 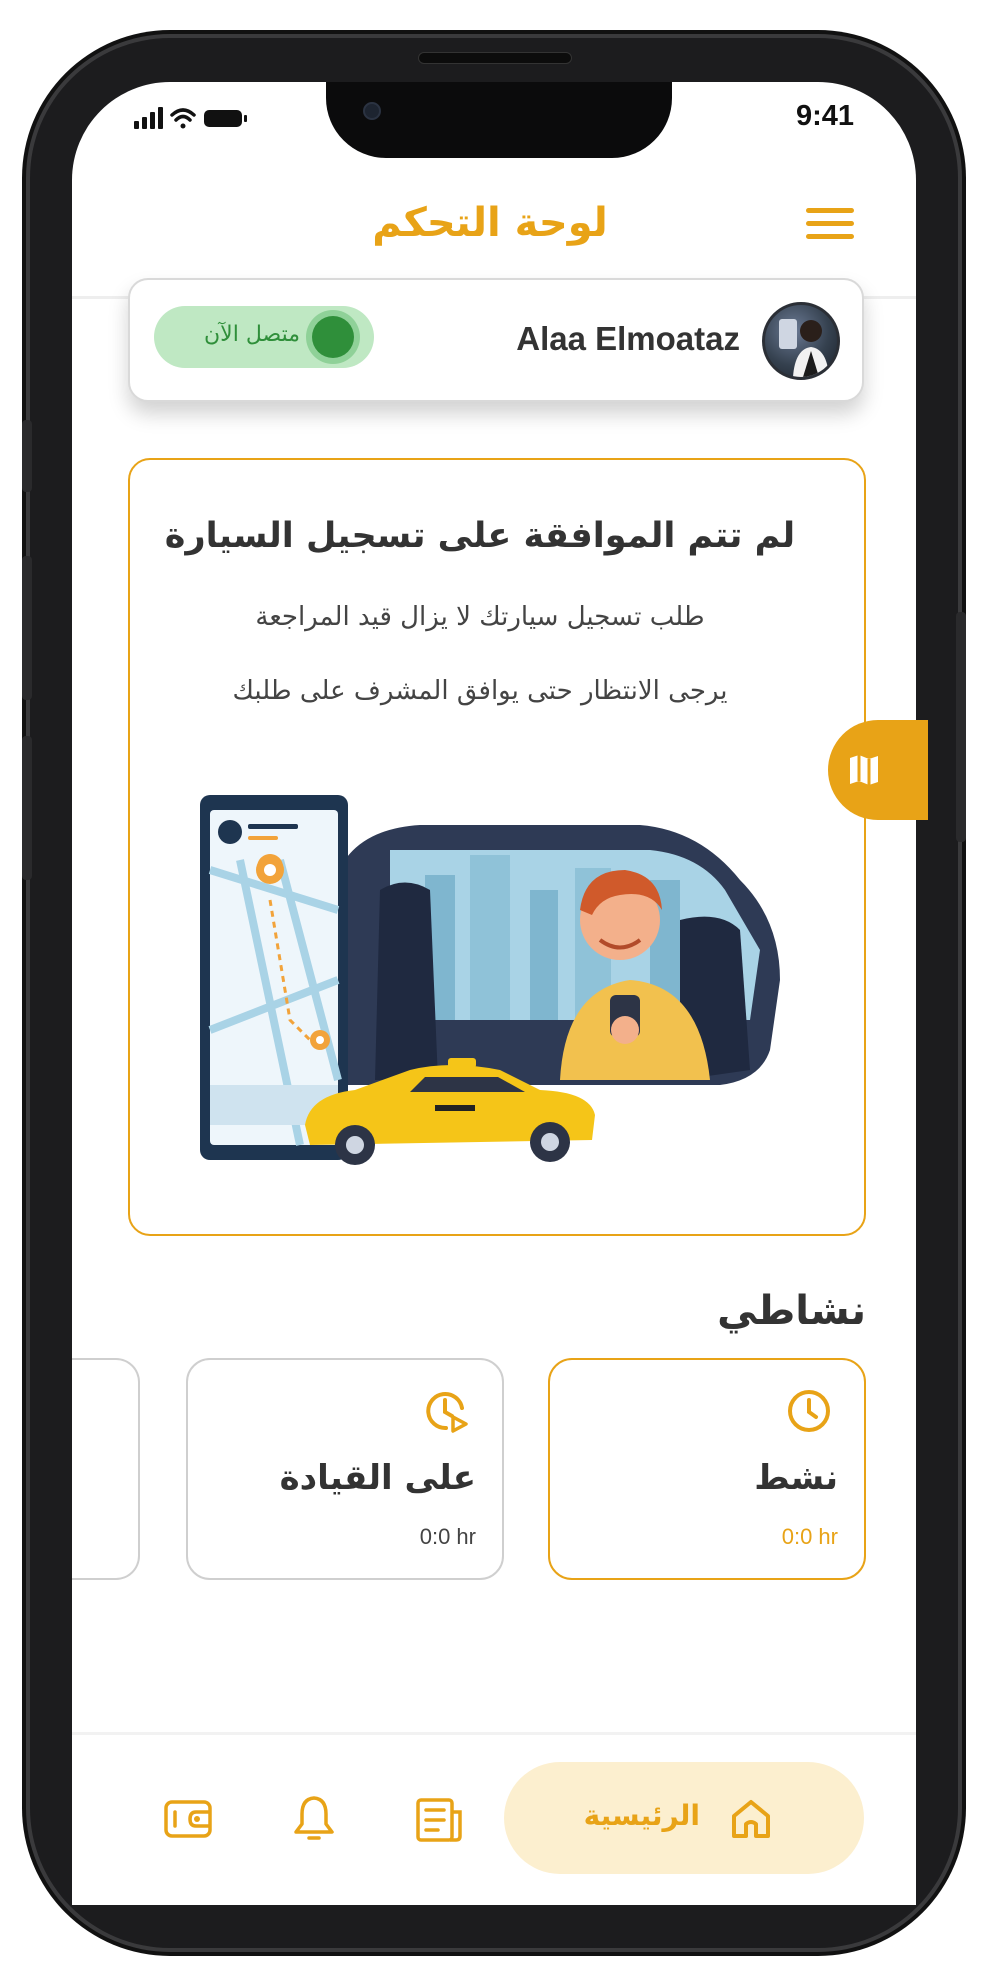 I want to click on front-camera, so click(x=372, y=111).